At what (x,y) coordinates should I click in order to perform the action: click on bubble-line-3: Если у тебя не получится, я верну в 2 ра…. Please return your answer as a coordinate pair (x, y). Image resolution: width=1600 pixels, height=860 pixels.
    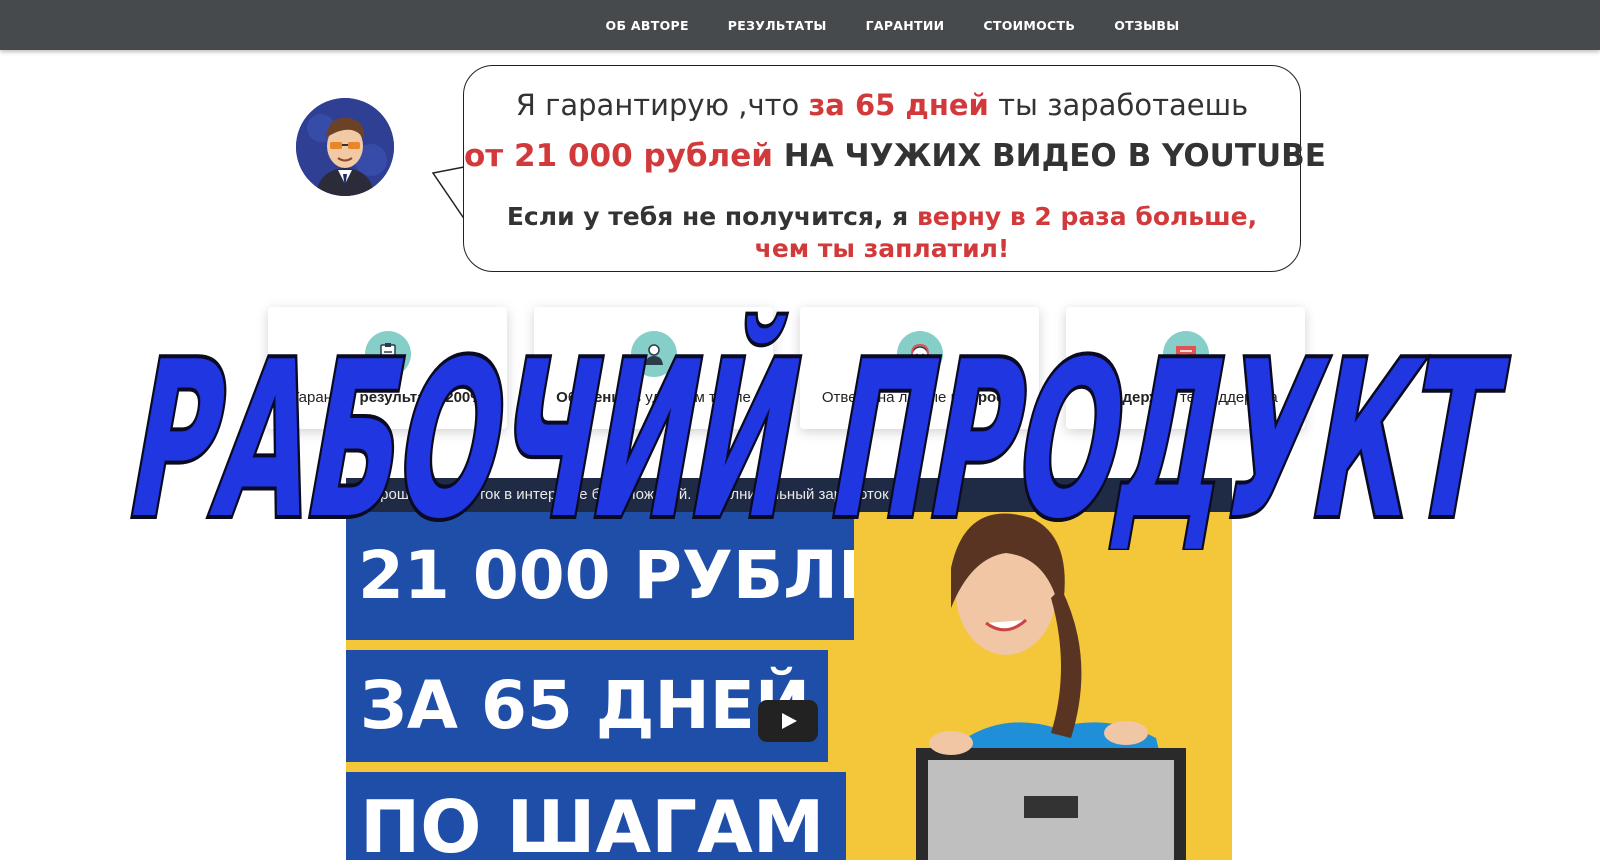
    Looking at the image, I should click on (882, 232).